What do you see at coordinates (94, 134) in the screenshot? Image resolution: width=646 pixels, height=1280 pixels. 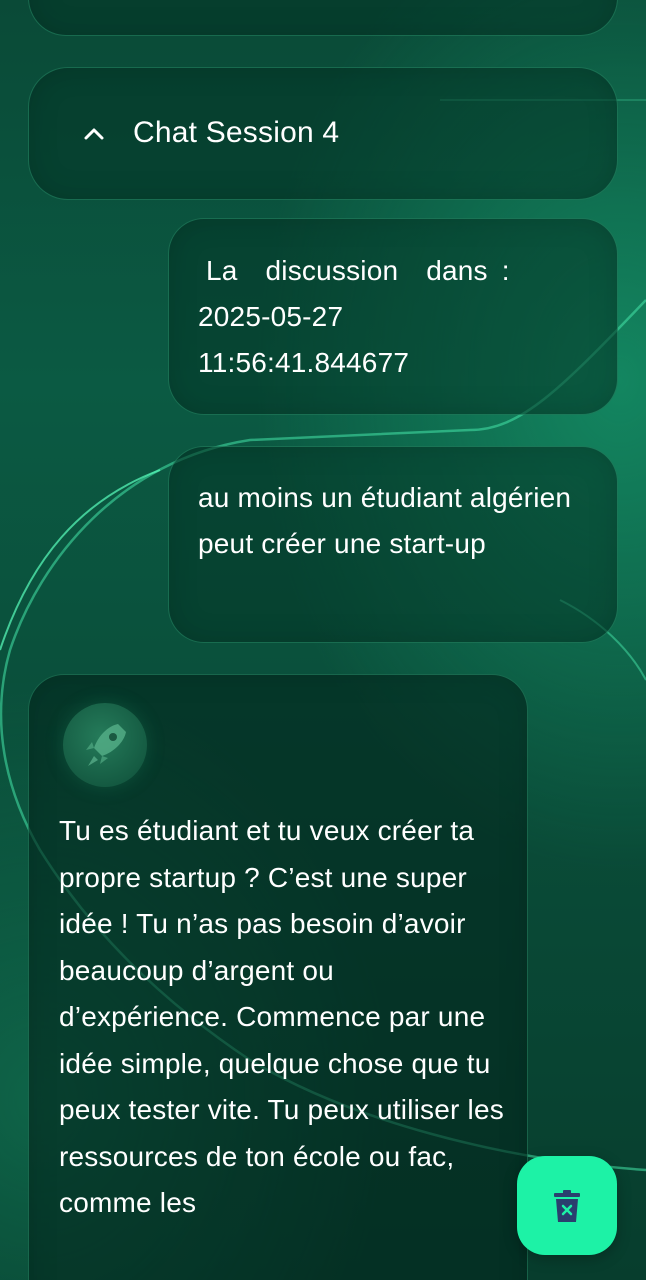 I see `chevron-up-icon` at bounding box center [94, 134].